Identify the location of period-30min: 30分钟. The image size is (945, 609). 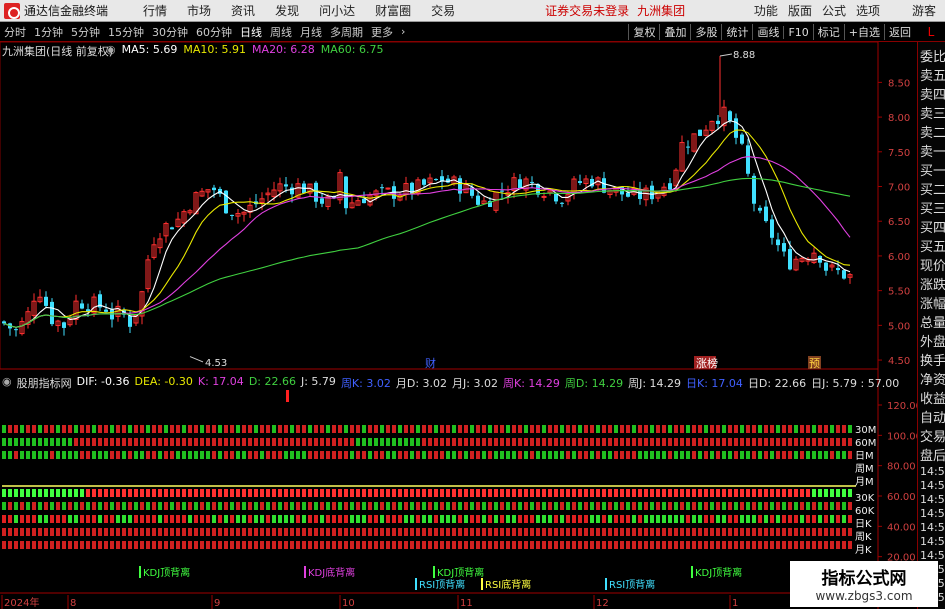
(170, 32).